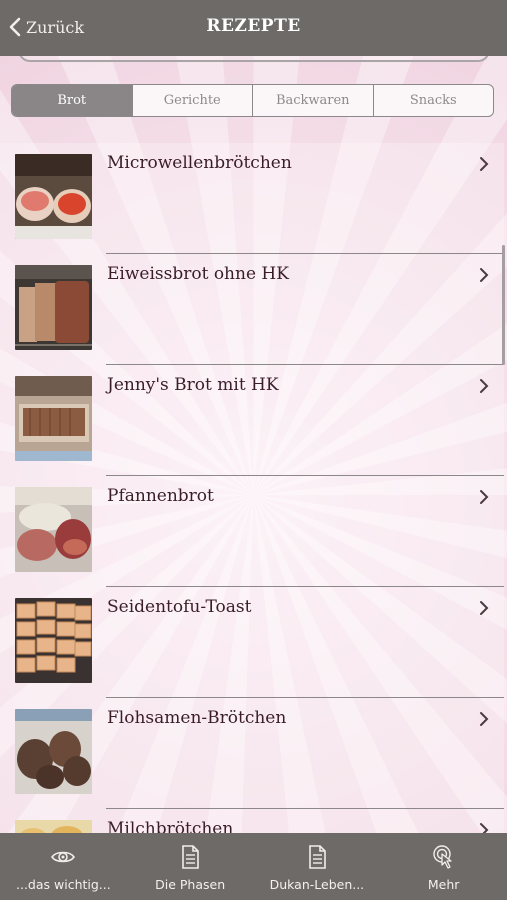 This screenshot has height=900, width=507. What do you see at coordinates (190, 884) in the screenshot?
I see `tab-label: Die Phasen` at bounding box center [190, 884].